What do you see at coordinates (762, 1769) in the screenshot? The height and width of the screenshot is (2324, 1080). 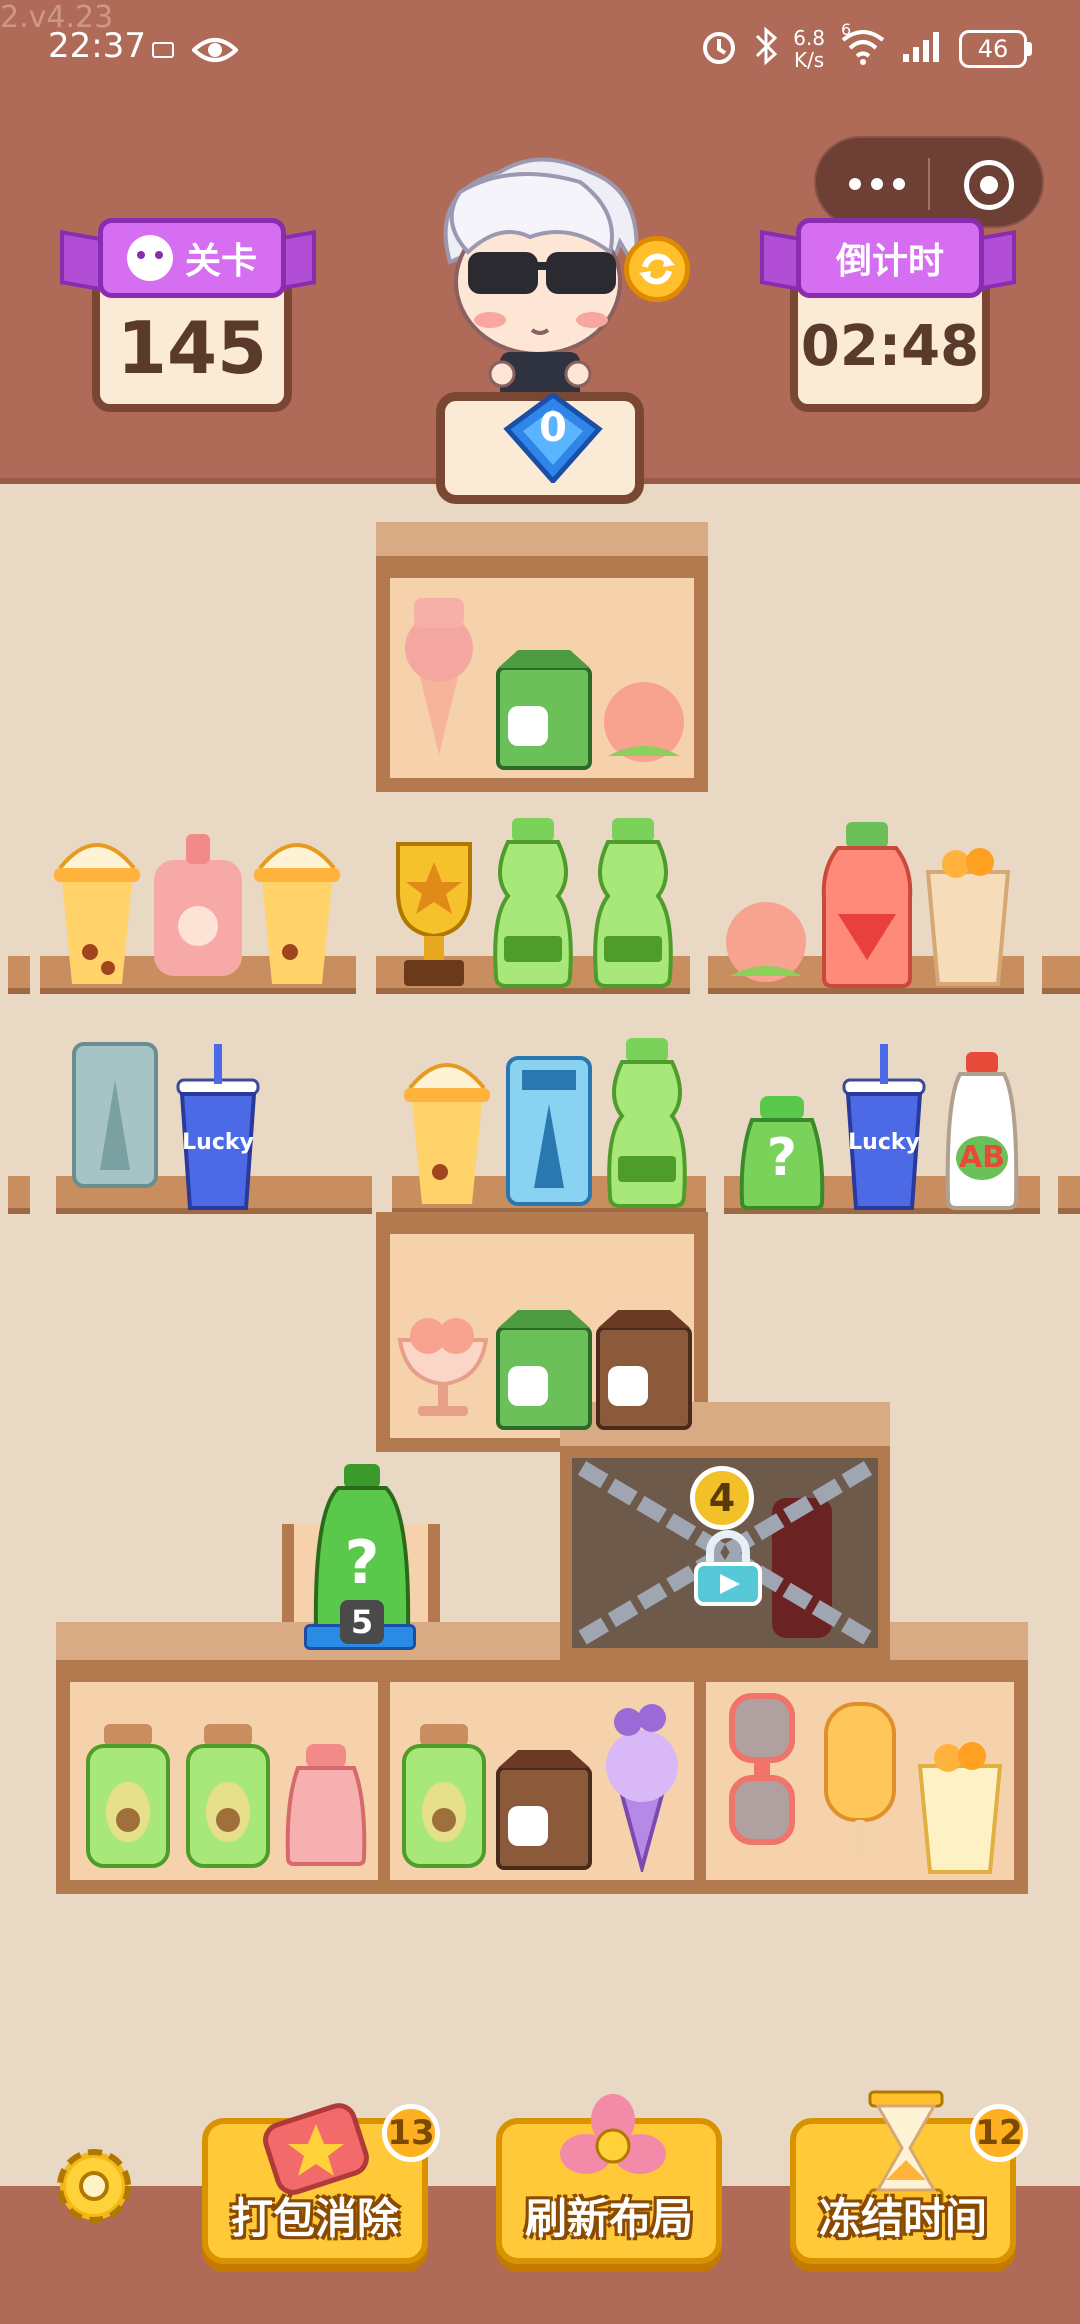 I see `sunglasses-item` at bounding box center [762, 1769].